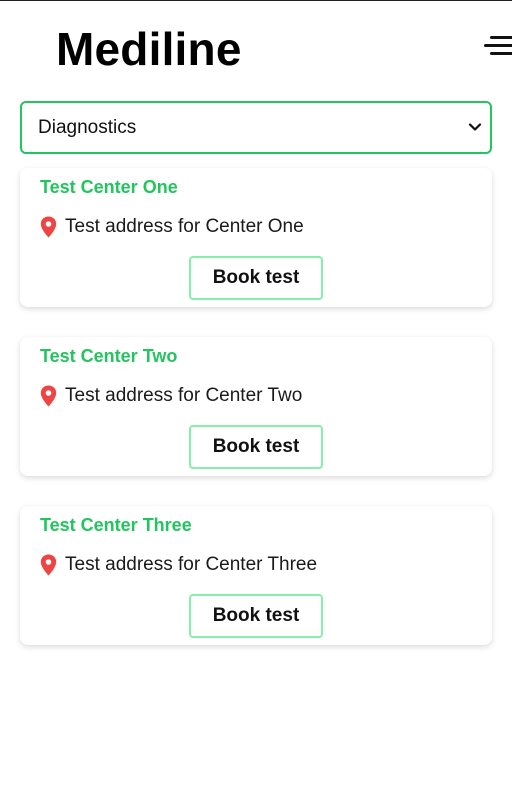 The image size is (512, 803). I want to click on center-address-row: Test address for Center Three, so click(178, 565).